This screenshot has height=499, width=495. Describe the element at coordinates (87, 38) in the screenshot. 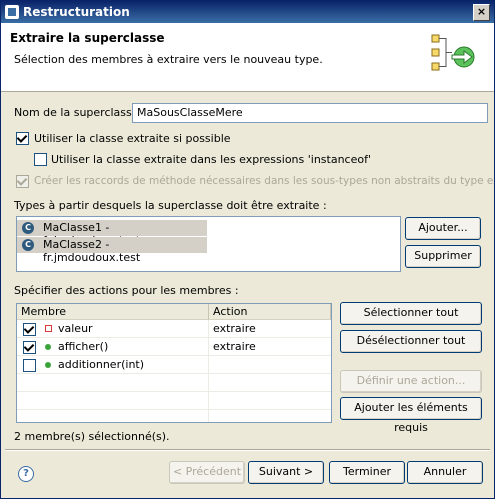

I see `banner-heading: Extraire la superclasse` at that location.